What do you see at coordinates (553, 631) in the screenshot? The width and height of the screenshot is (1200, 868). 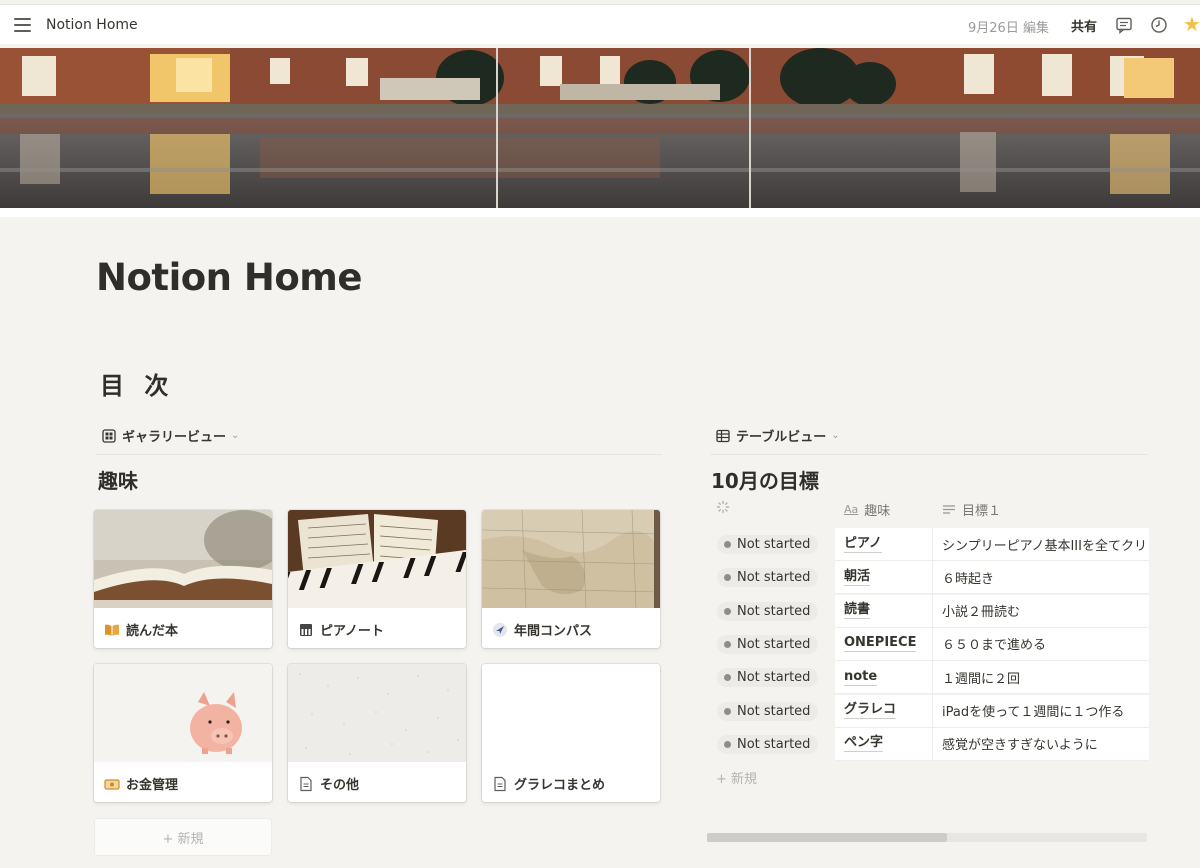 I see `card-title: 年間コンパス` at bounding box center [553, 631].